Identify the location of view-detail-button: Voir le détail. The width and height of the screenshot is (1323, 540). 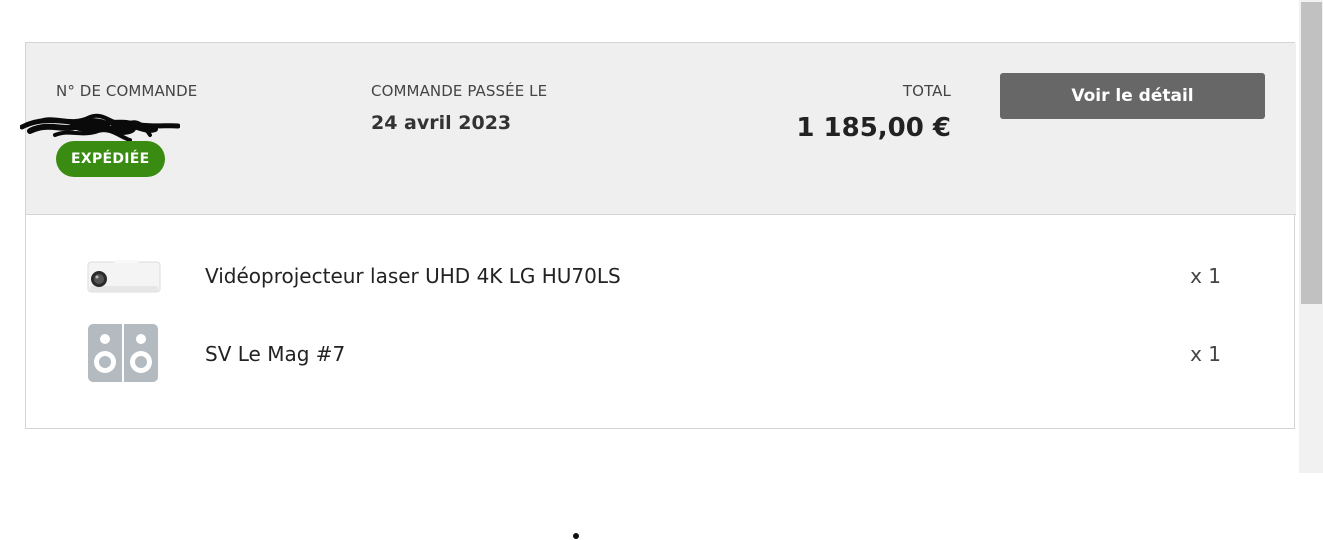
(1132, 96).